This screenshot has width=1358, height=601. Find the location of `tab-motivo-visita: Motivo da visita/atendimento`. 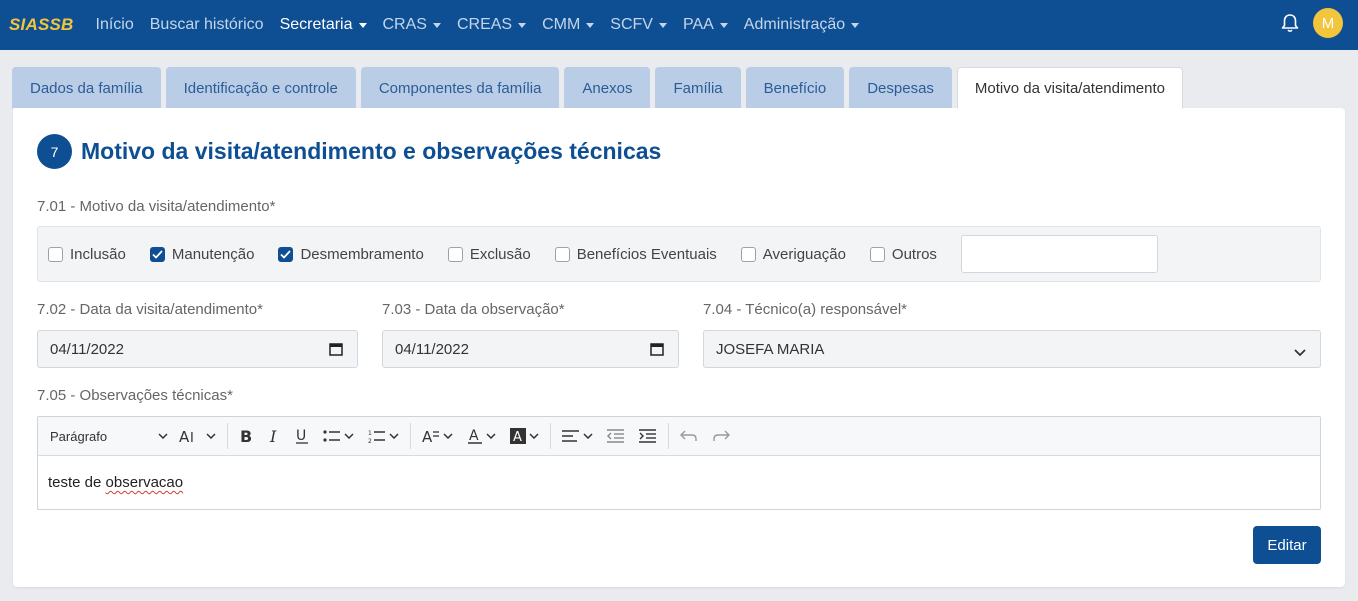

tab-motivo-visita: Motivo da visita/atendimento is located at coordinates (1070, 88).